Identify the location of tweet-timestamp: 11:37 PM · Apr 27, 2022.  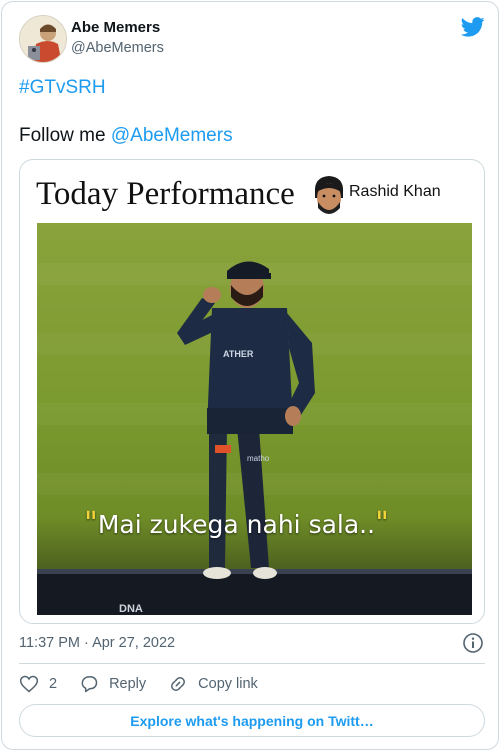
(97, 643).